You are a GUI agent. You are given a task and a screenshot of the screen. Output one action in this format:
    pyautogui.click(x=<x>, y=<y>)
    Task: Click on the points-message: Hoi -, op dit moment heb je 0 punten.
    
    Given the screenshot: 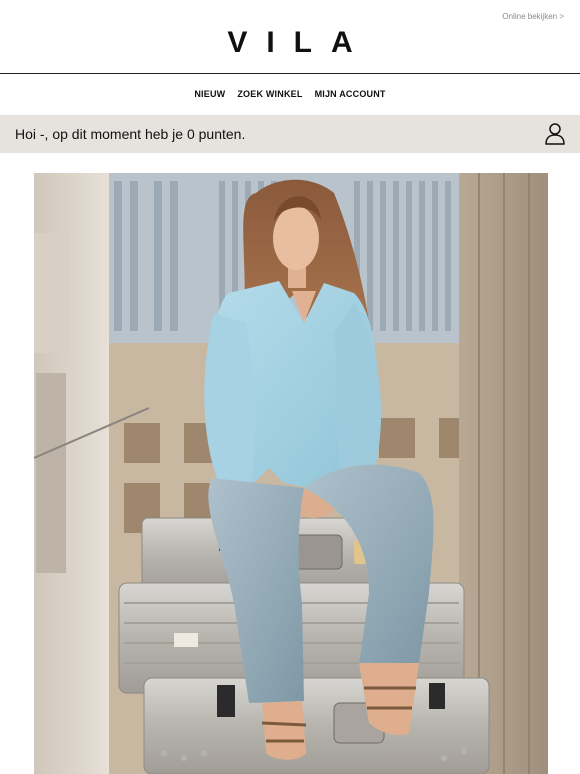 What is the action you would take?
    pyautogui.click(x=130, y=134)
    